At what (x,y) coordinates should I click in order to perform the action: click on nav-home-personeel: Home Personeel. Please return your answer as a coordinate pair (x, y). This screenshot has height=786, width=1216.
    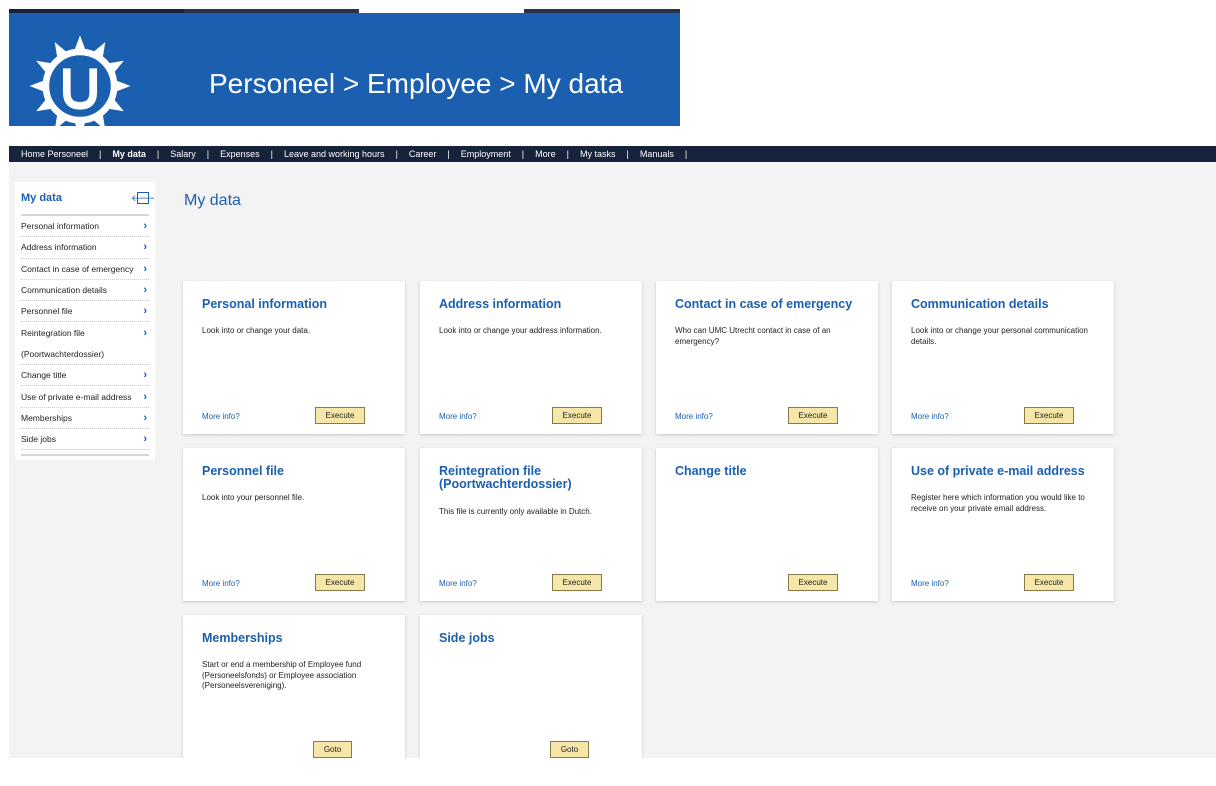
    Looking at the image, I should click on (54, 154).